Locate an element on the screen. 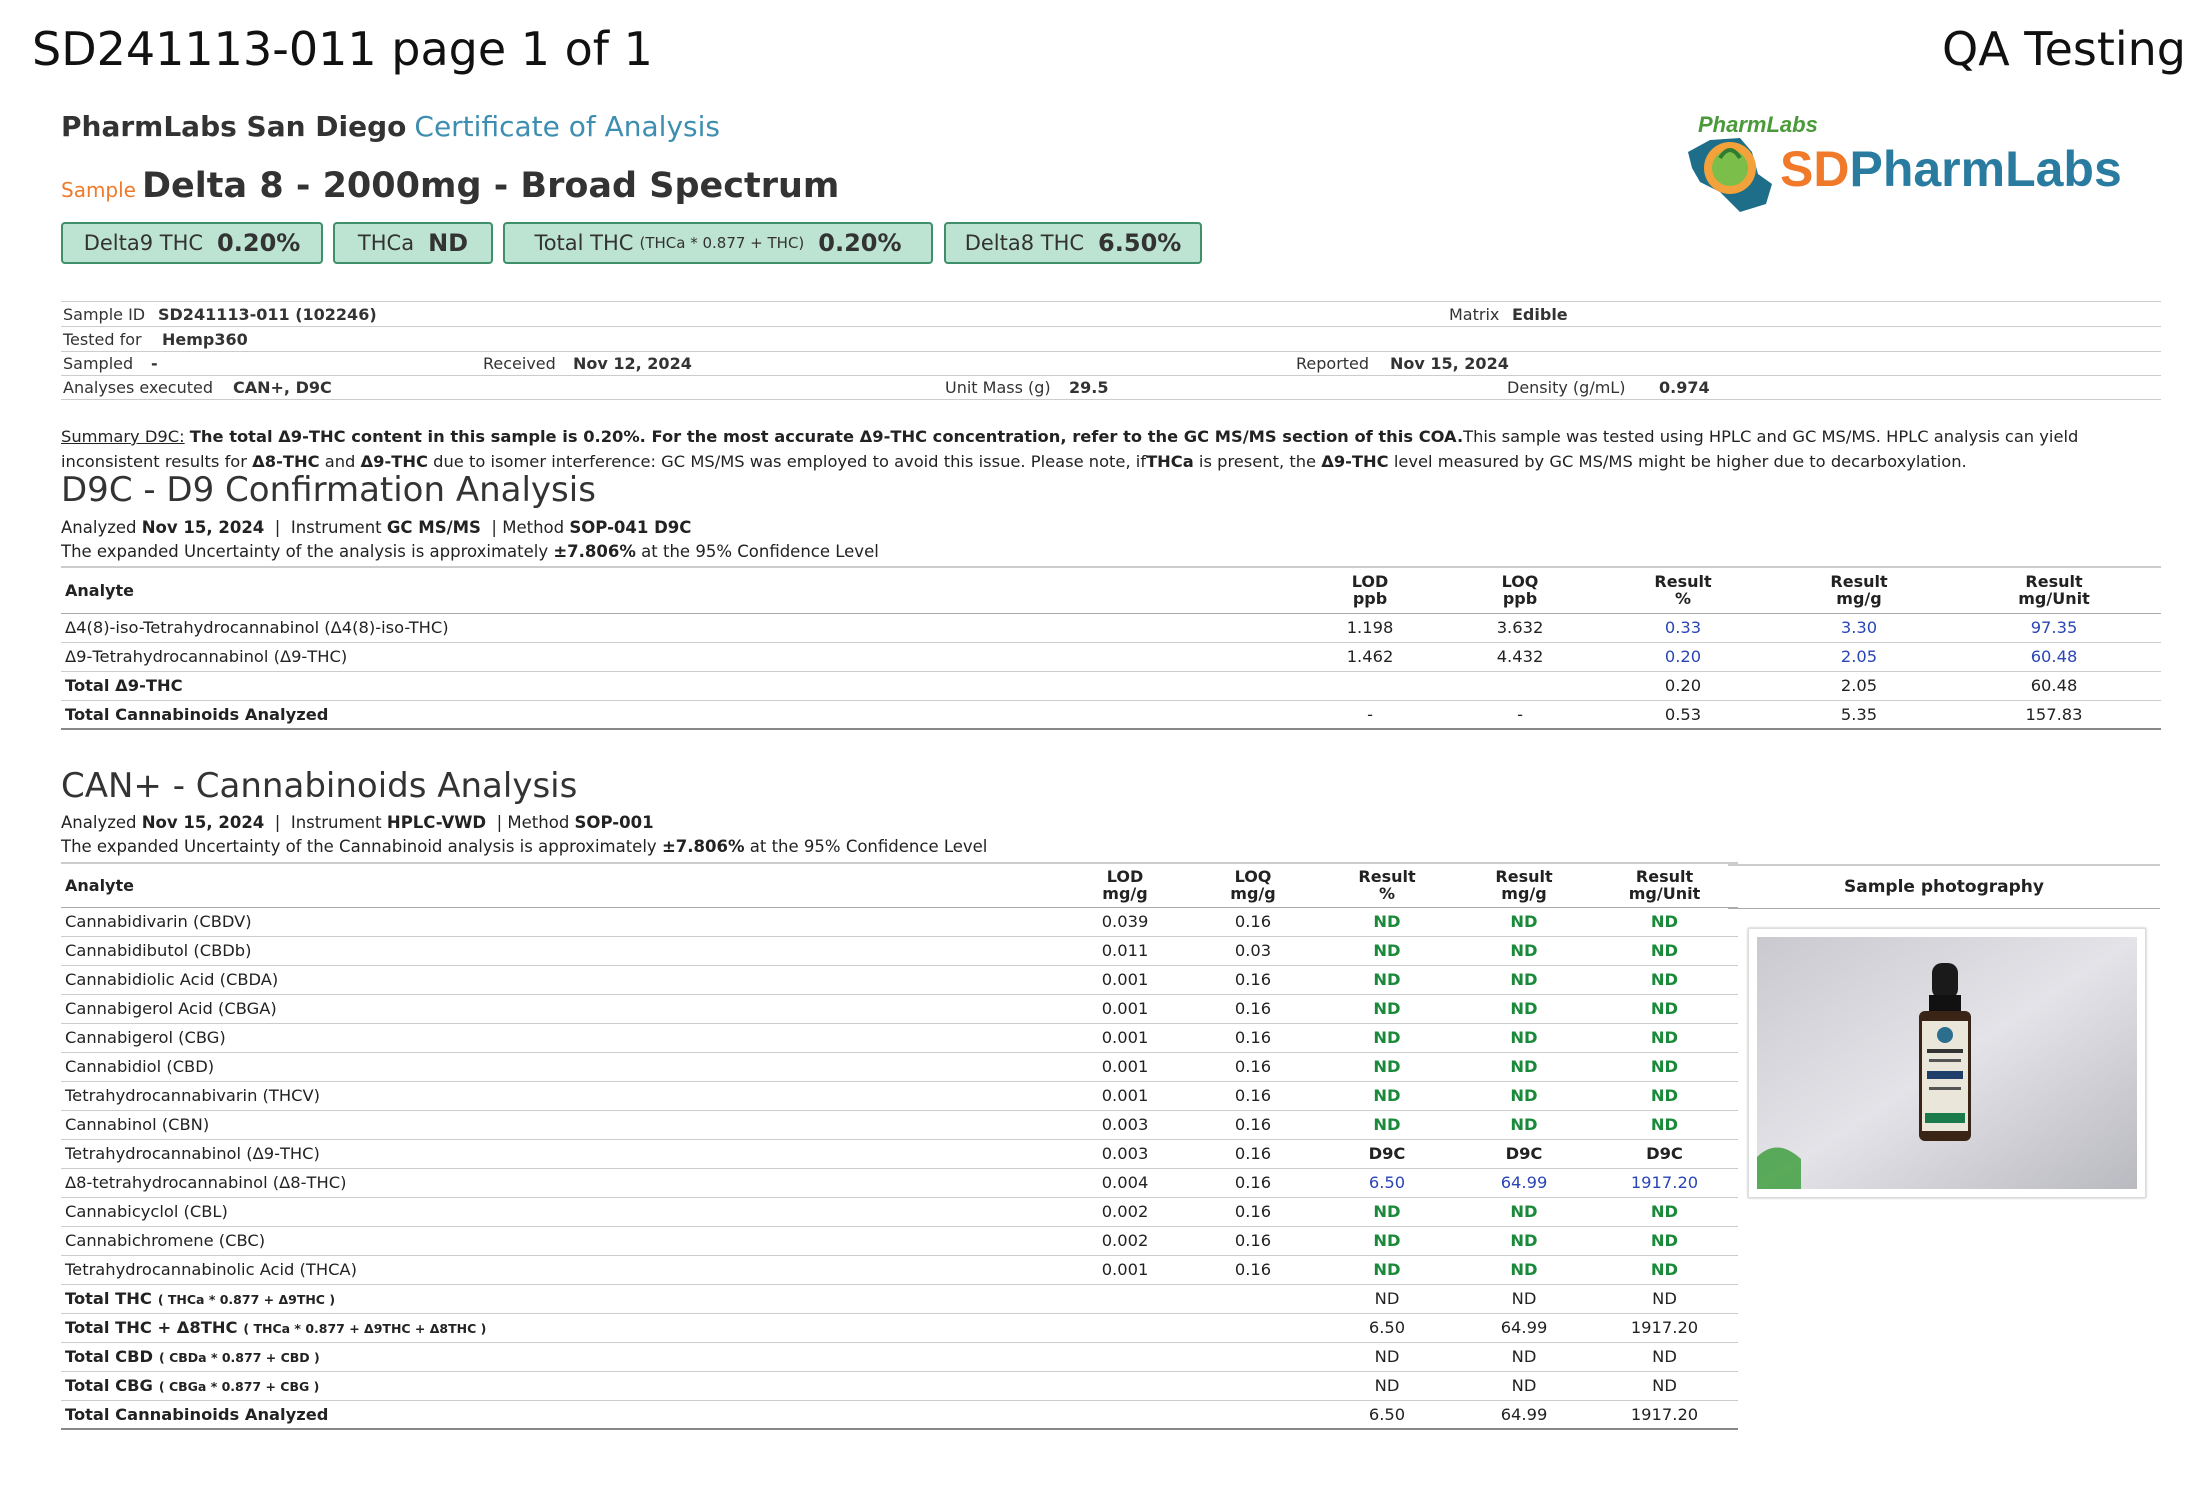 The height and width of the screenshot is (1488, 2208). total-pct-cell: 6.50 is located at coordinates (1387, 1415).